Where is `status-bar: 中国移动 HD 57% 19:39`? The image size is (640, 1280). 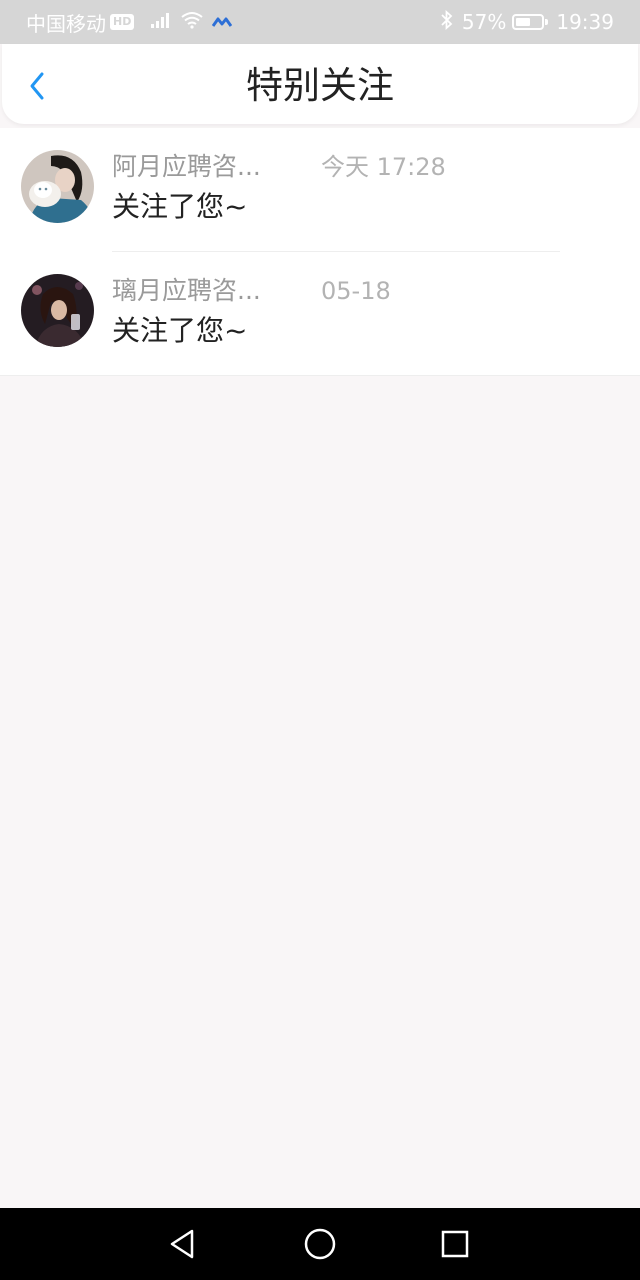 status-bar: 中国移动 HD 57% 19:39 is located at coordinates (320, 22).